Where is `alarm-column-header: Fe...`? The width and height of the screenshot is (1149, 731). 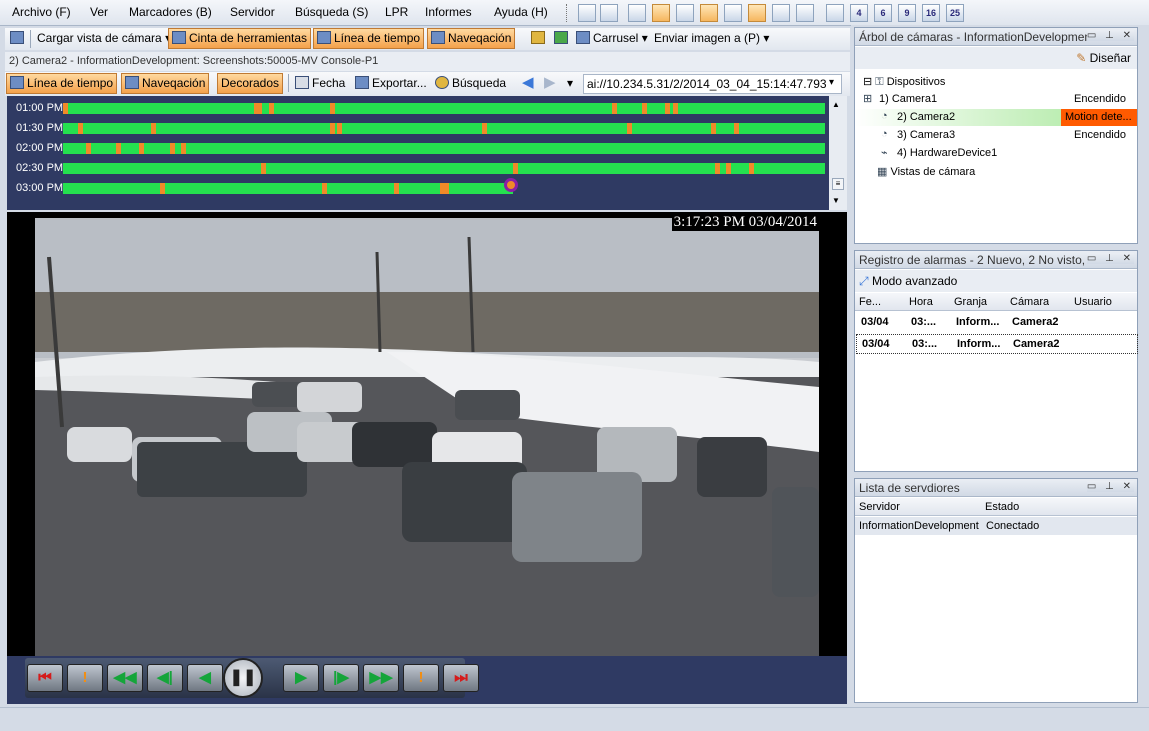 alarm-column-header: Fe... is located at coordinates (870, 302).